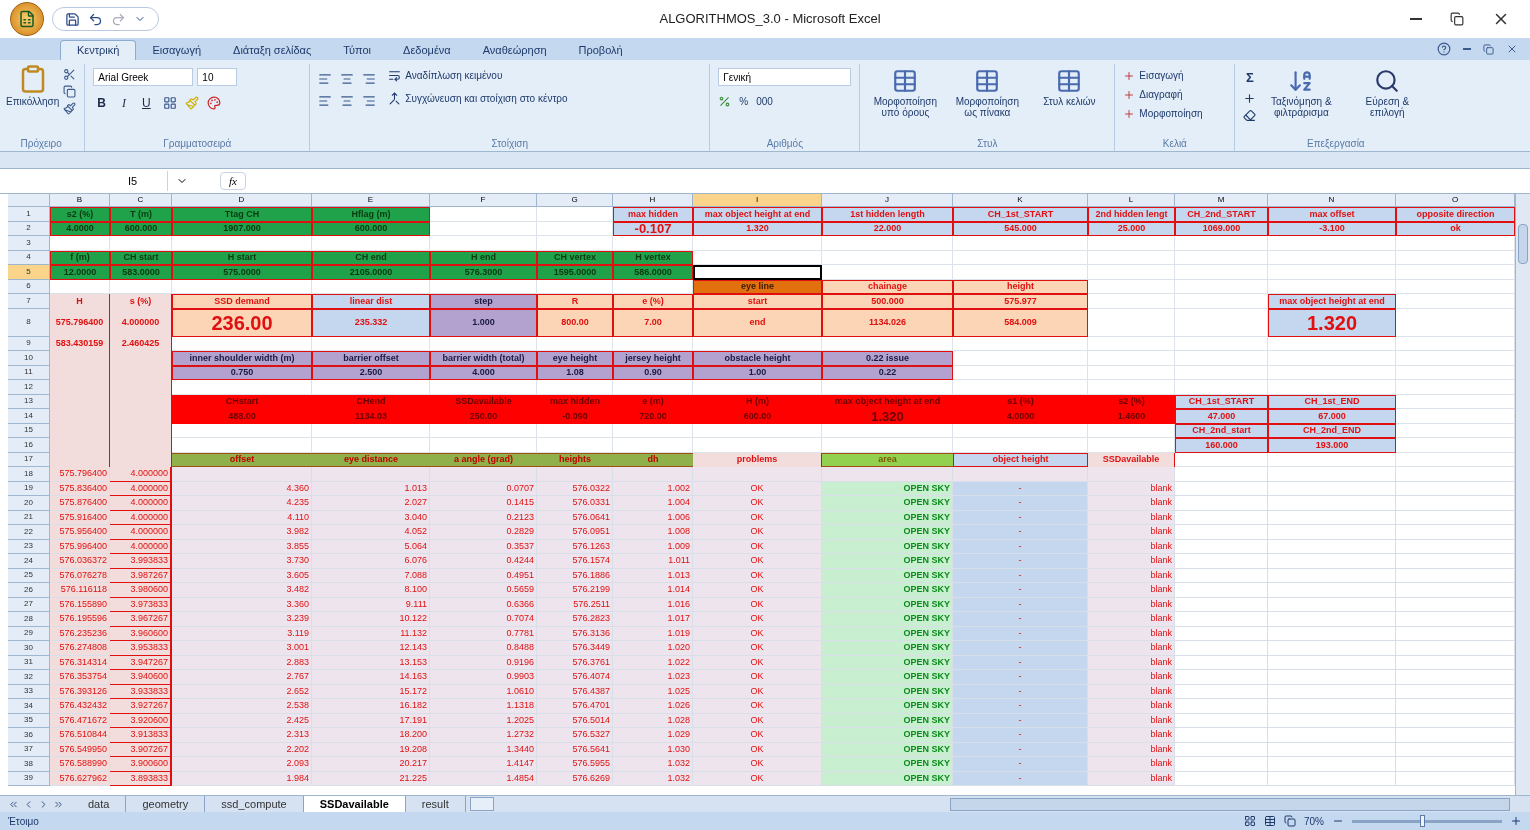 The image size is (1530, 830). I want to click on table-cell: 576.0951, so click(575, 532).